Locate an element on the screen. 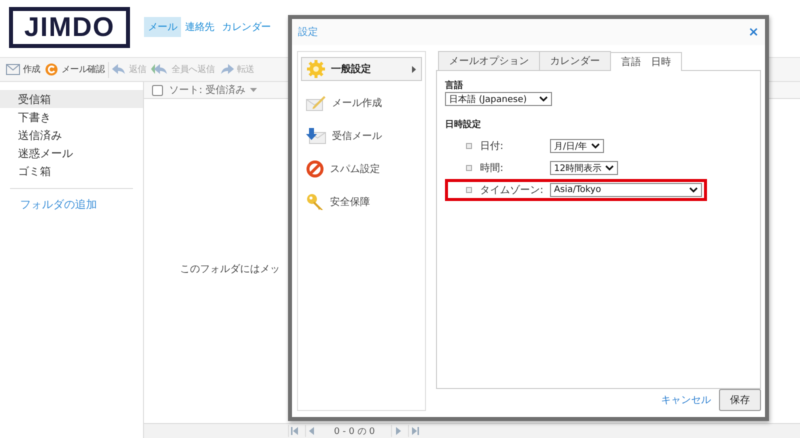 Image resolution: width=800 pixels, height=438 pixels. field-label: 日付: is located at coordinates (492, 146).